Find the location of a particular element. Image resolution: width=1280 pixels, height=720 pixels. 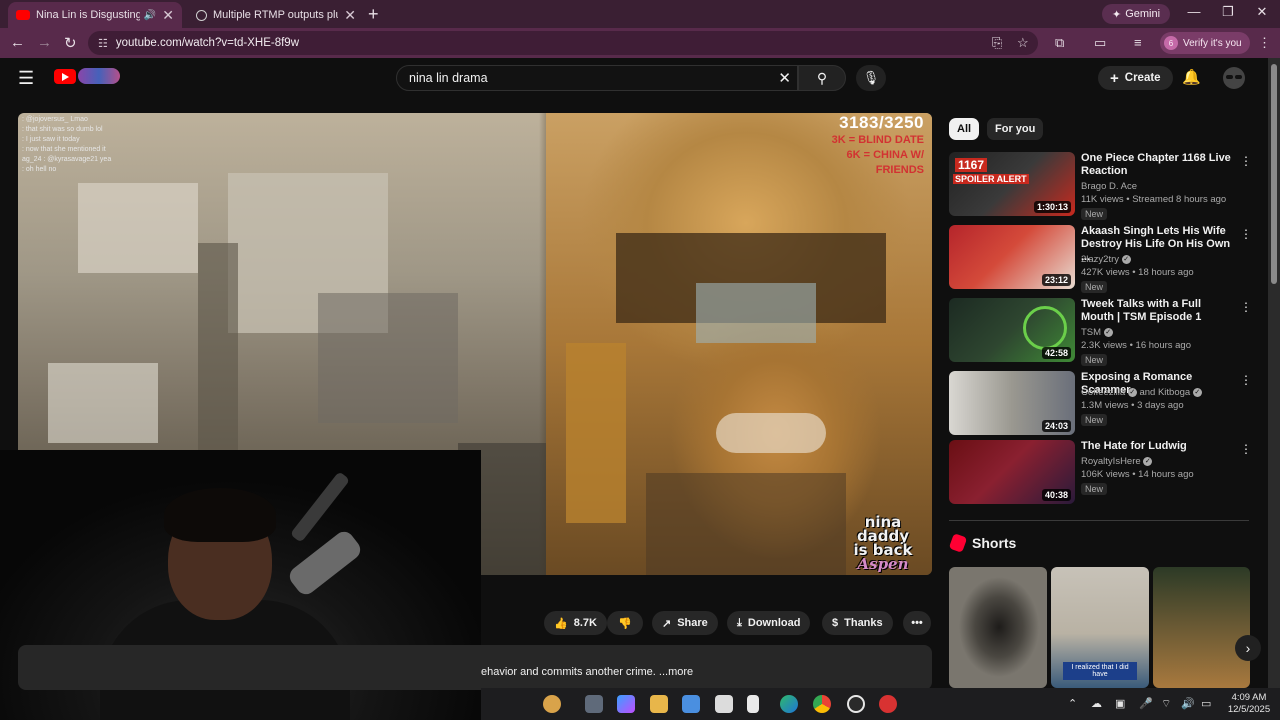

channel-name-text: Coffeezilla is located at coordinates (1103, 392).